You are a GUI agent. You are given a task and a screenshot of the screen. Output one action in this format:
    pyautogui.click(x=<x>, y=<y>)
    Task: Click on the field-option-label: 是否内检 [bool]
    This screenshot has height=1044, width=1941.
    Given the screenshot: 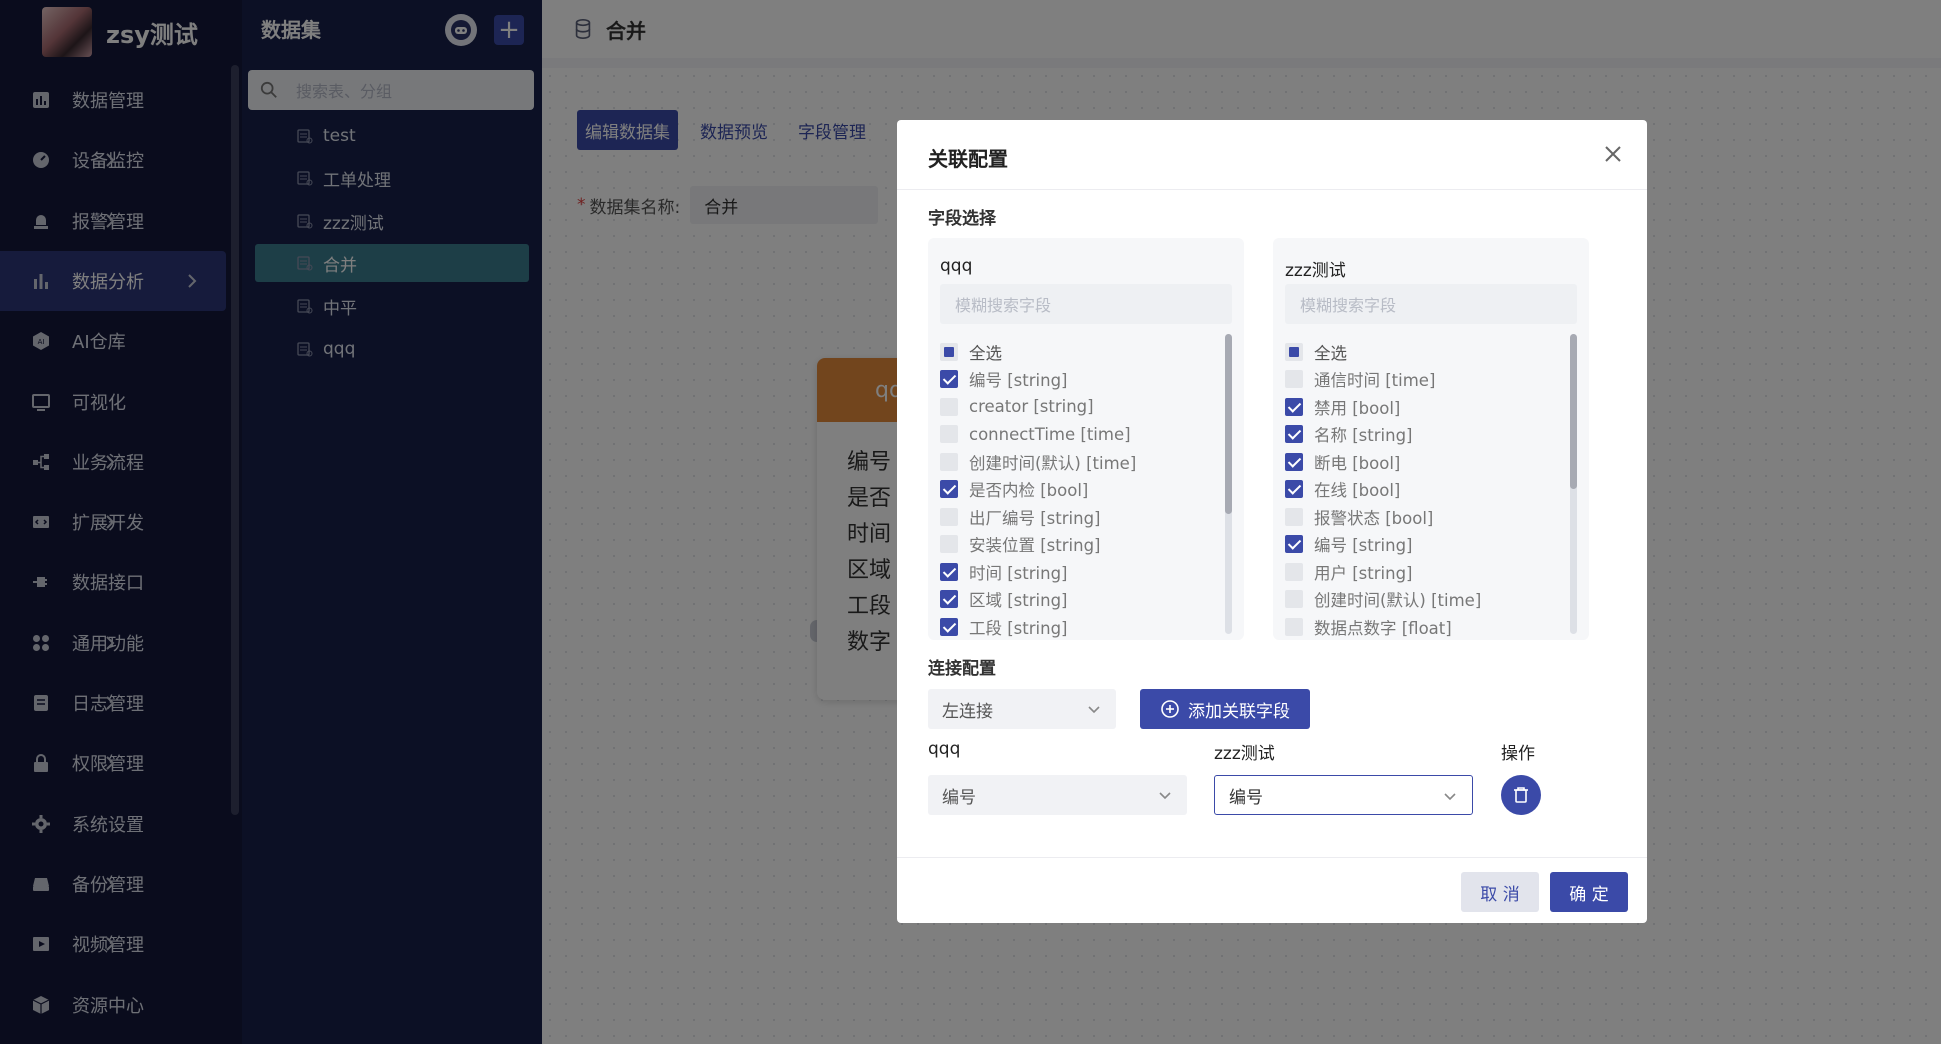 What is the action you would take?
    pyautogui.click(x=1029, y=491)
    